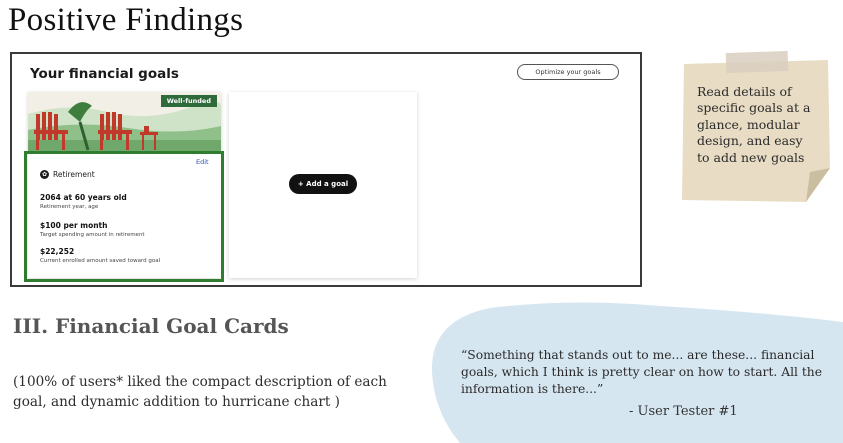  I want to click on stat-label: Retirement year, age, so click(69, 207).